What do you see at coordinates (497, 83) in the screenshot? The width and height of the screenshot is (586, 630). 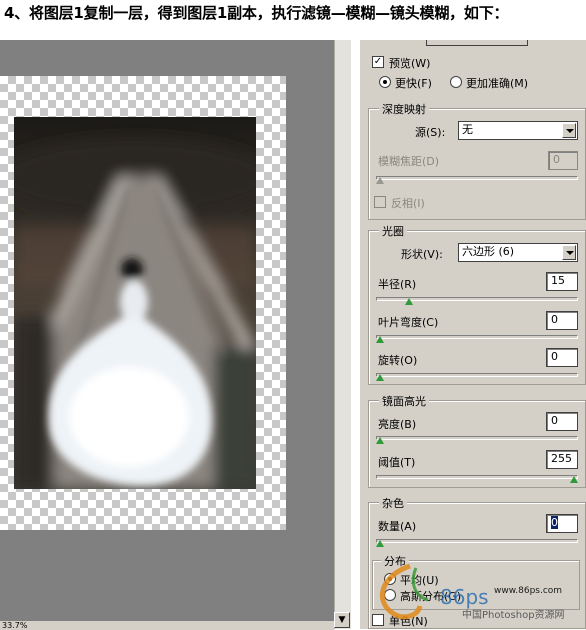 I see `more-accurate-label: 更加准确(M)` at bounding box center [497, 83].